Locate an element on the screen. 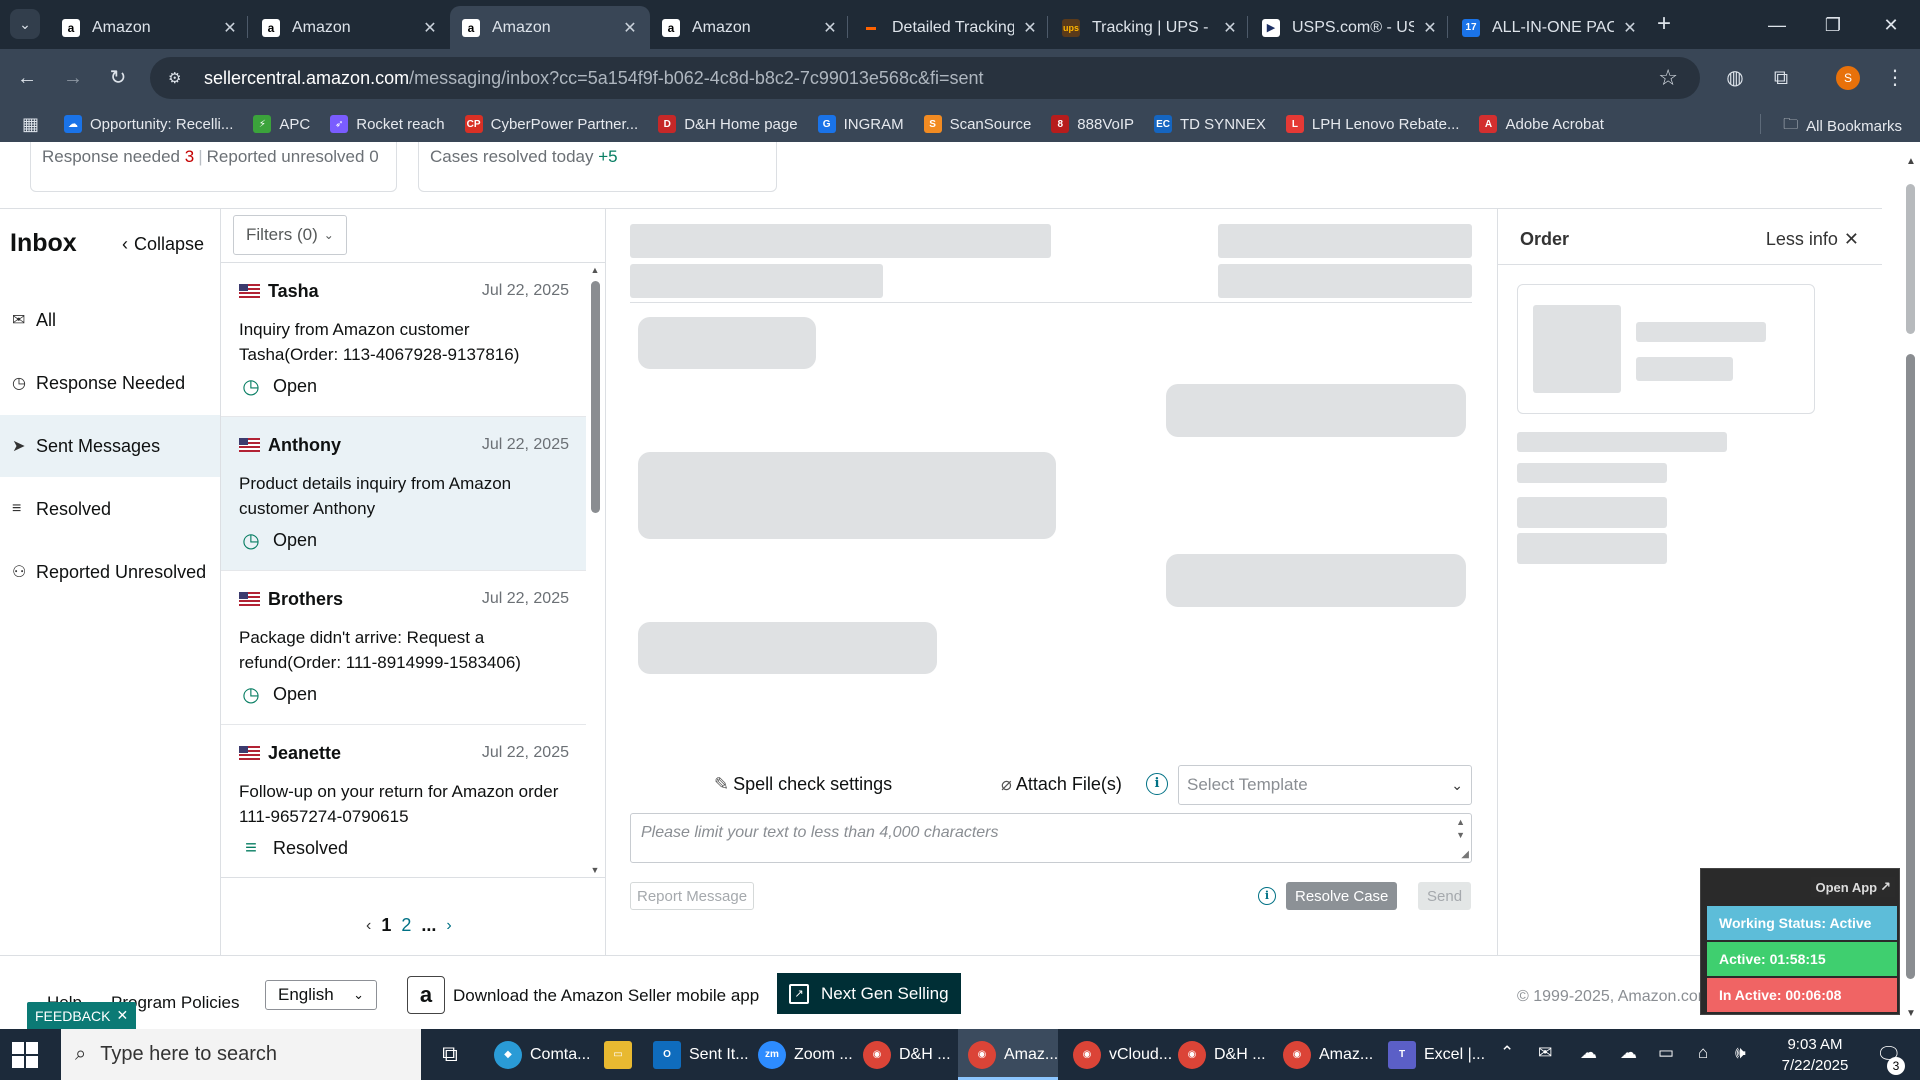 The height and width of the screenshot is (1080, 1920). bookmark-item: D D&H Home page is located at coordinates (728, 124).